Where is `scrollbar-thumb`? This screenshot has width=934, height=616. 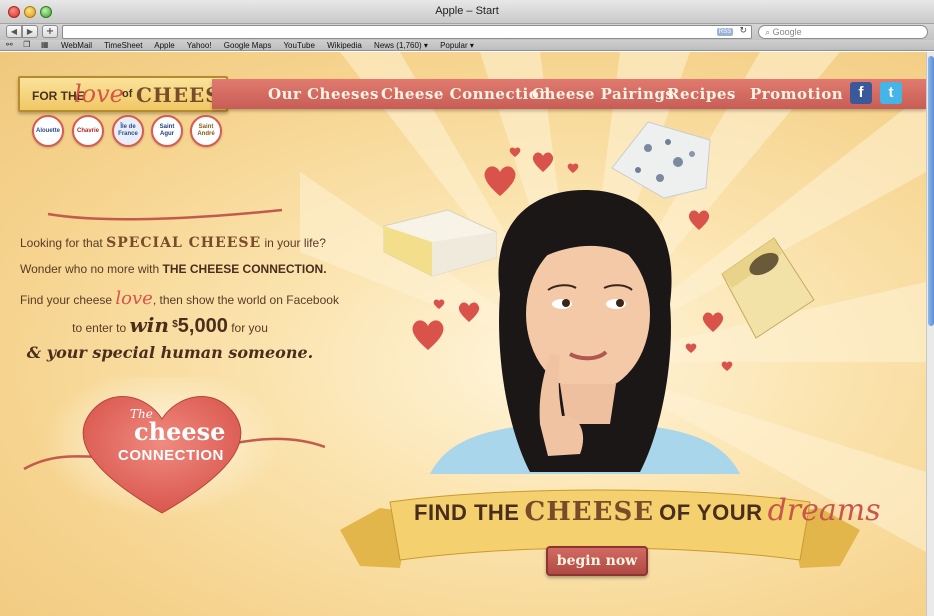 scrollbar-thumb is located at coordinates (931, 191).